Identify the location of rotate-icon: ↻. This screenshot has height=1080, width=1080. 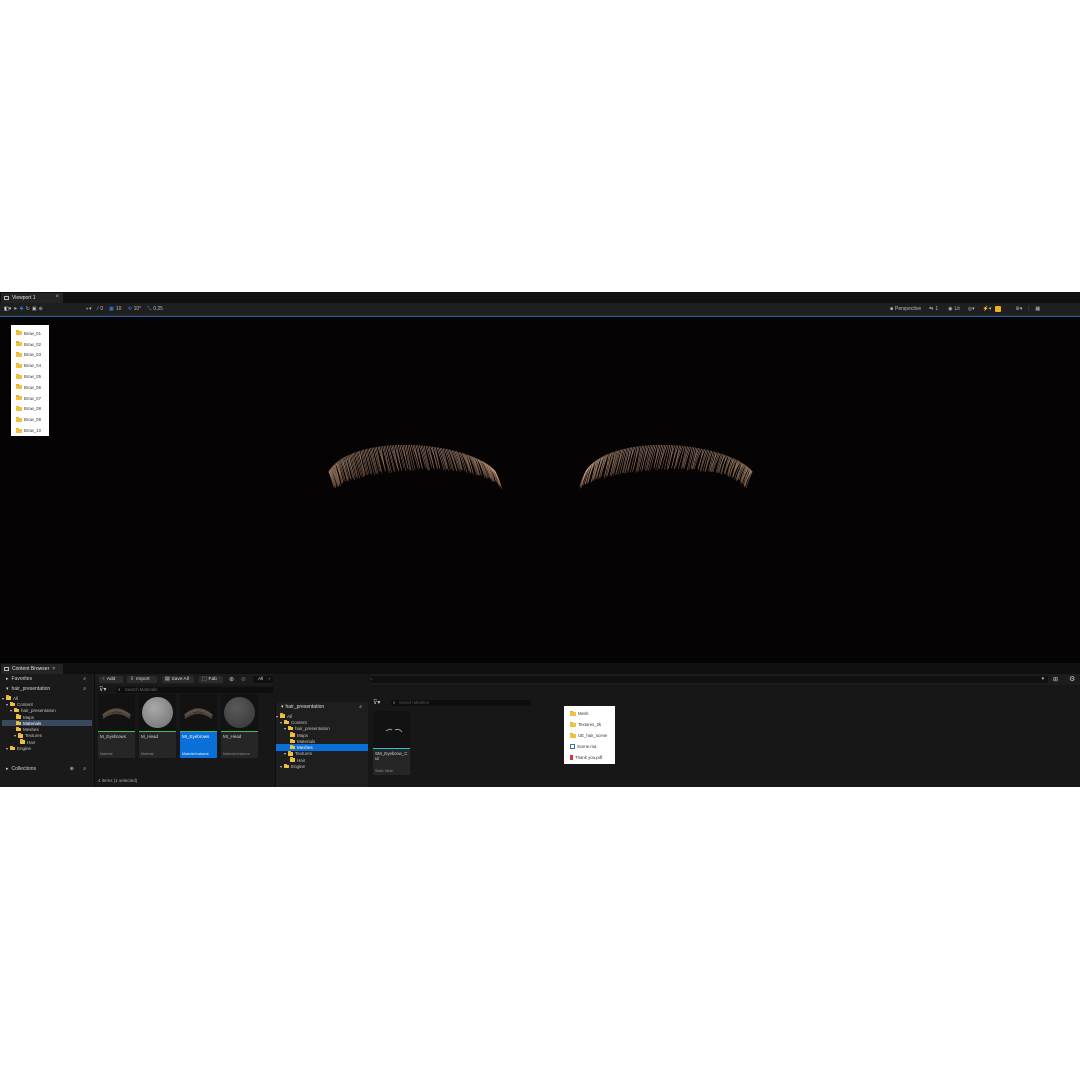
(28, 309).